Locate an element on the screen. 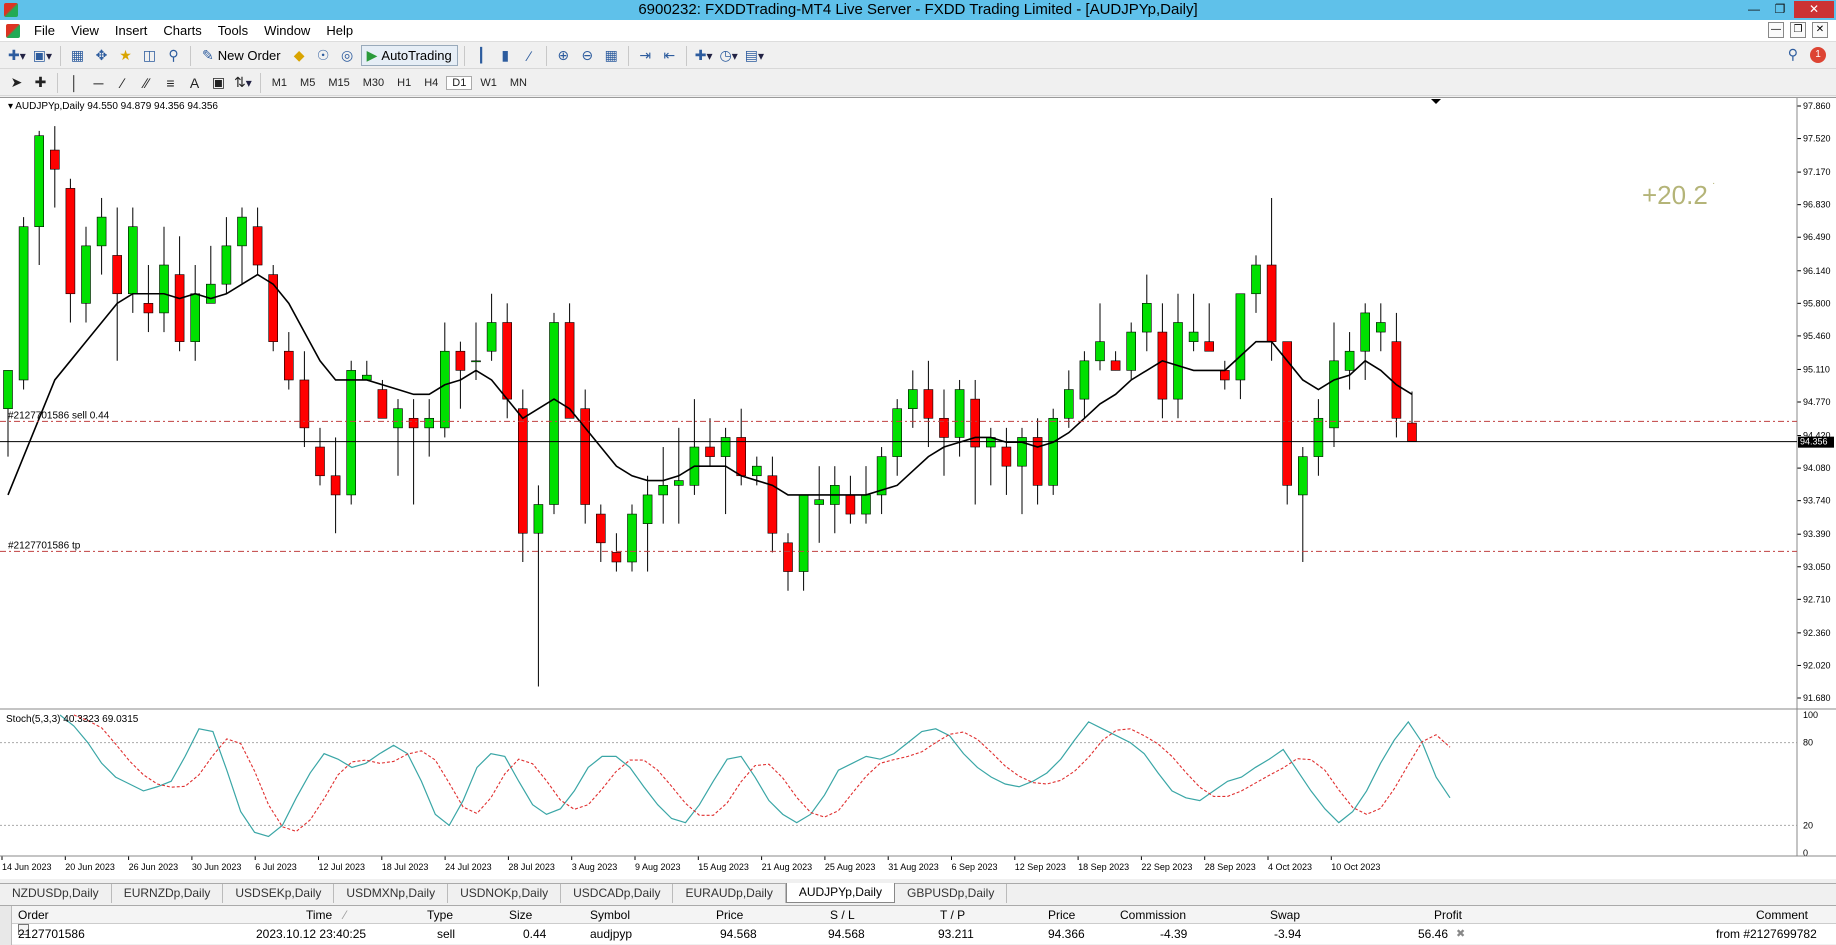  col-symbol: Symbol is located at coordinates (610, 915).